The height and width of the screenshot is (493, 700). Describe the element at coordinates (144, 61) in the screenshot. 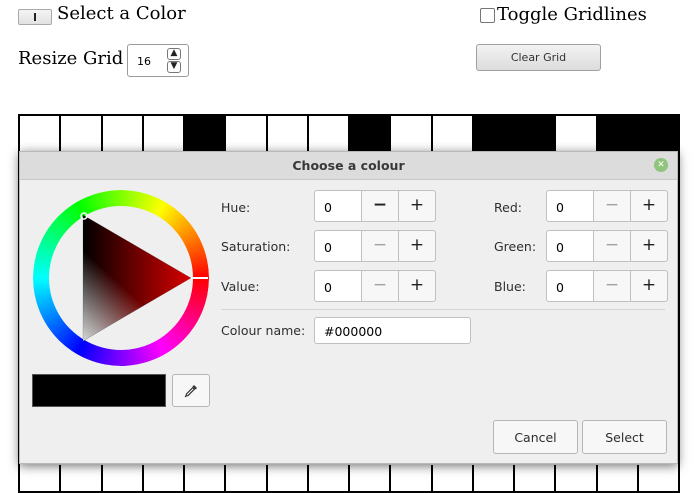

I see `grid-size-value: 16` at that location.